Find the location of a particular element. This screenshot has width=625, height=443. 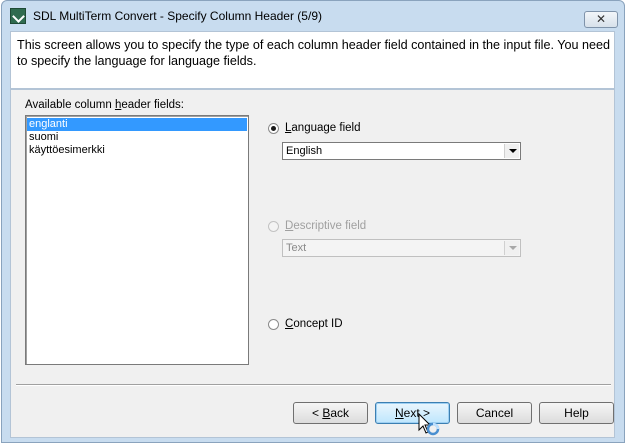

cancel-button: Cancel is located at coordinates (494, 413).